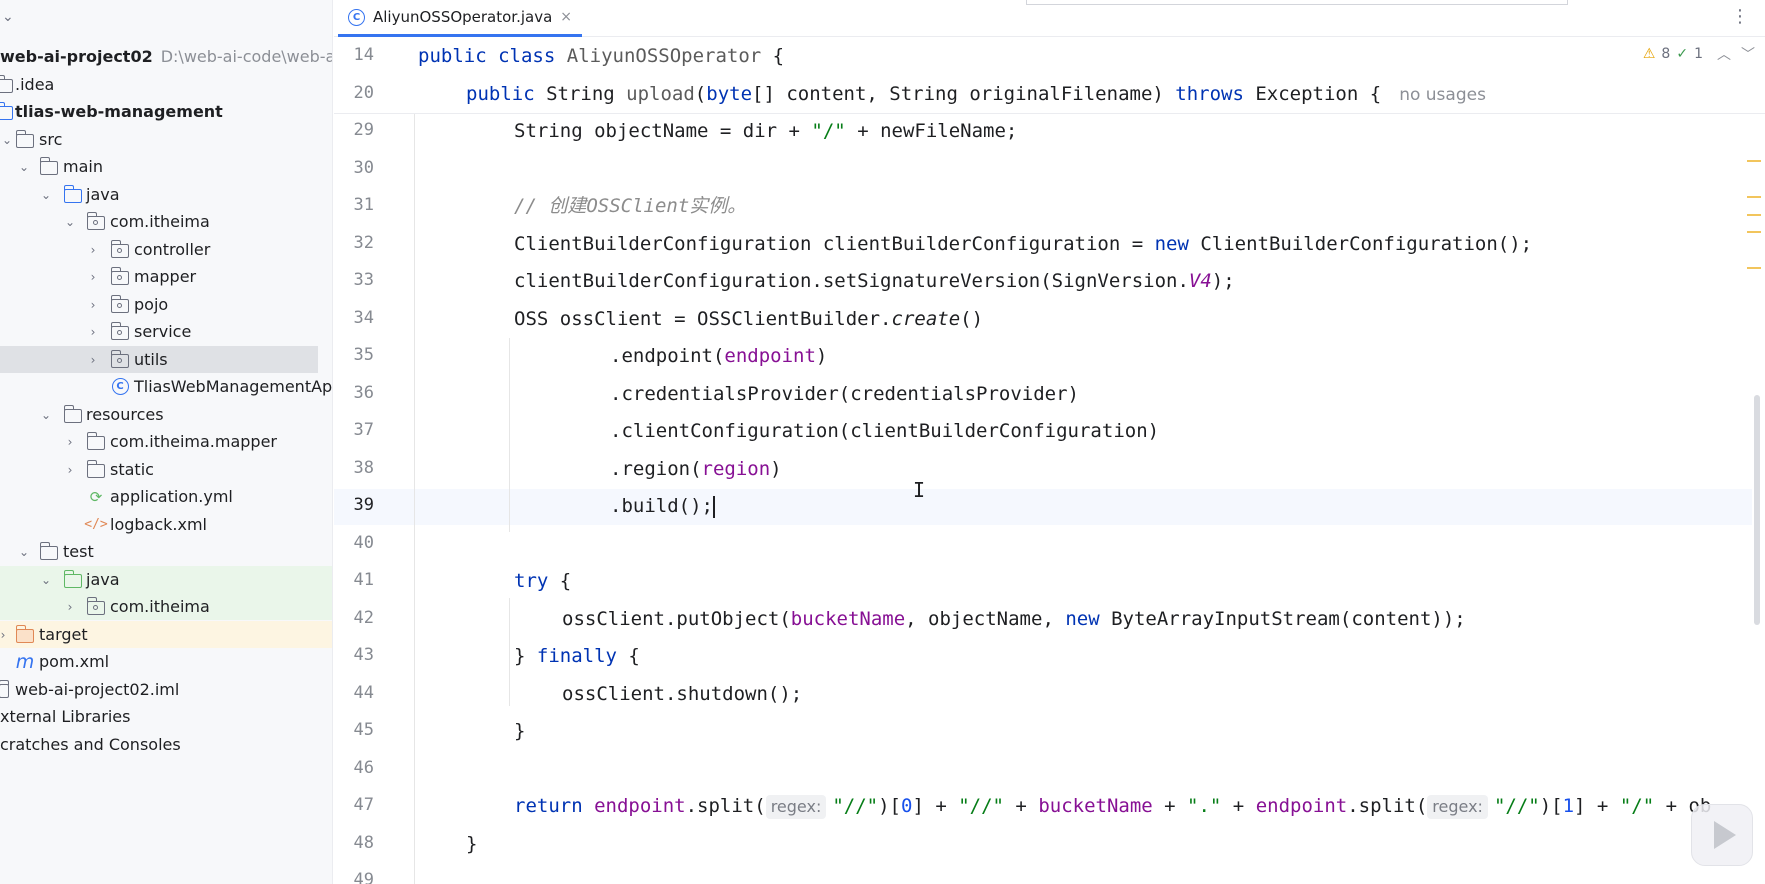 This screenshot has width=1765, height=884. What do you see at coordinates (83, 166) in the screenshot?
I see `tree-item-label: main` at bounding box center [83, 166].